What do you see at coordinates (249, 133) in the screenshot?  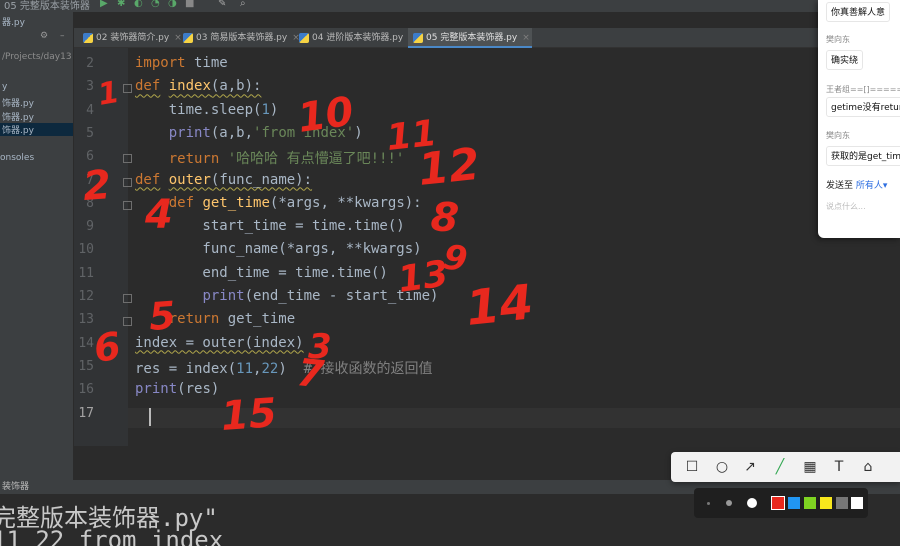 I see `code-line: print(a,b,'from index')` at bounding box center [249, 133].